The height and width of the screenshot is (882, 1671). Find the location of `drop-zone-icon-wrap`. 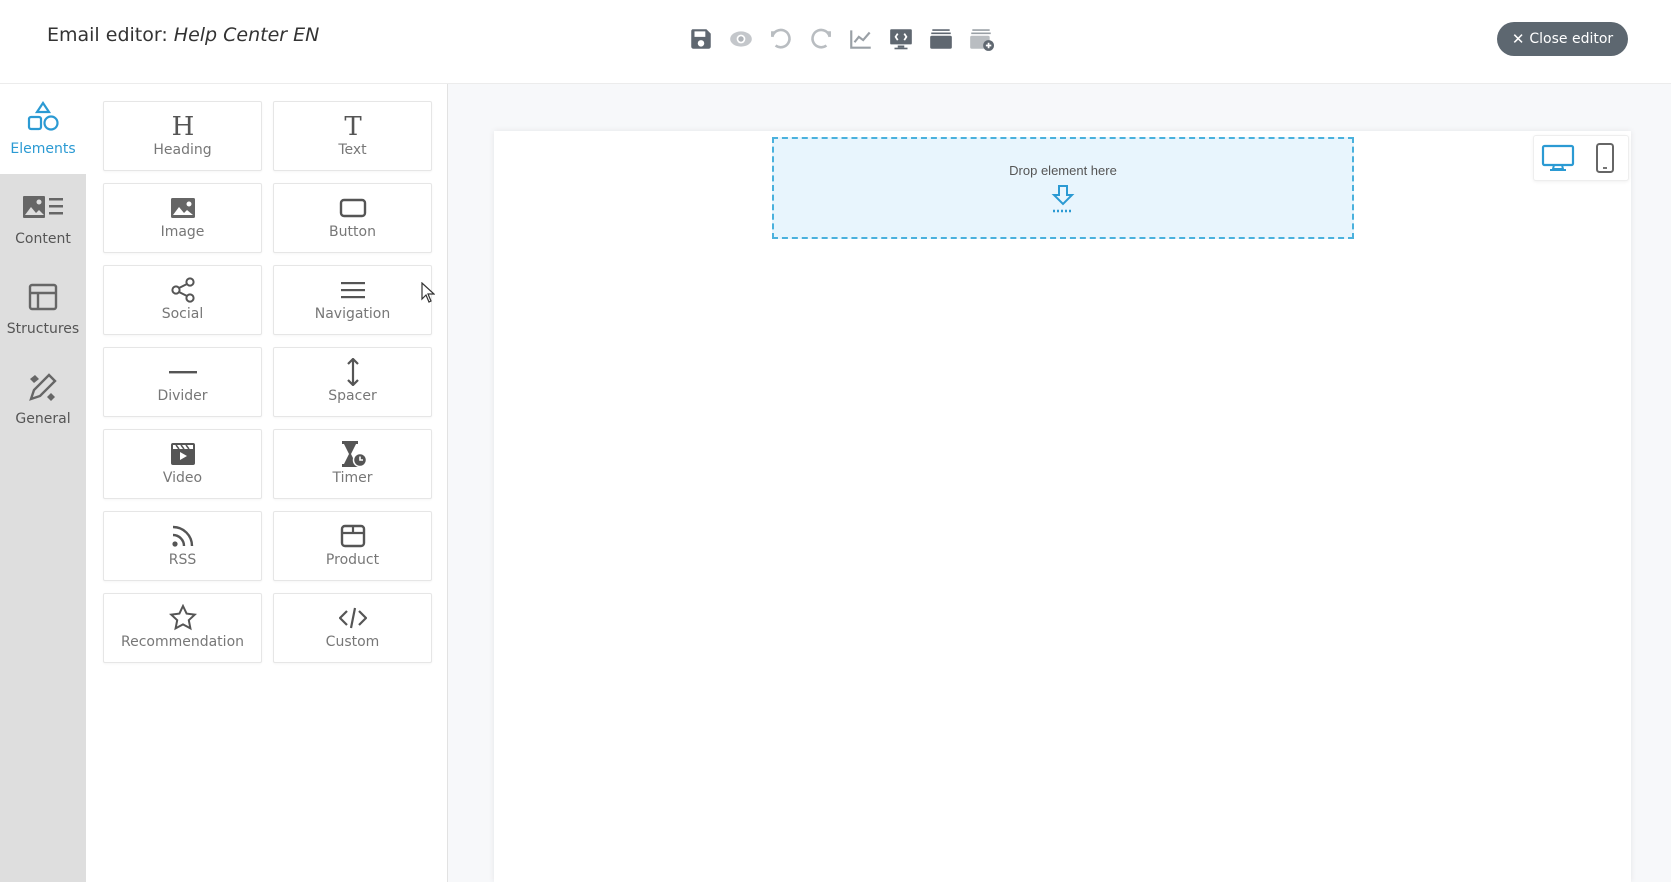

drop-zone-icon-wrap is located at coordinates (1063, 198).